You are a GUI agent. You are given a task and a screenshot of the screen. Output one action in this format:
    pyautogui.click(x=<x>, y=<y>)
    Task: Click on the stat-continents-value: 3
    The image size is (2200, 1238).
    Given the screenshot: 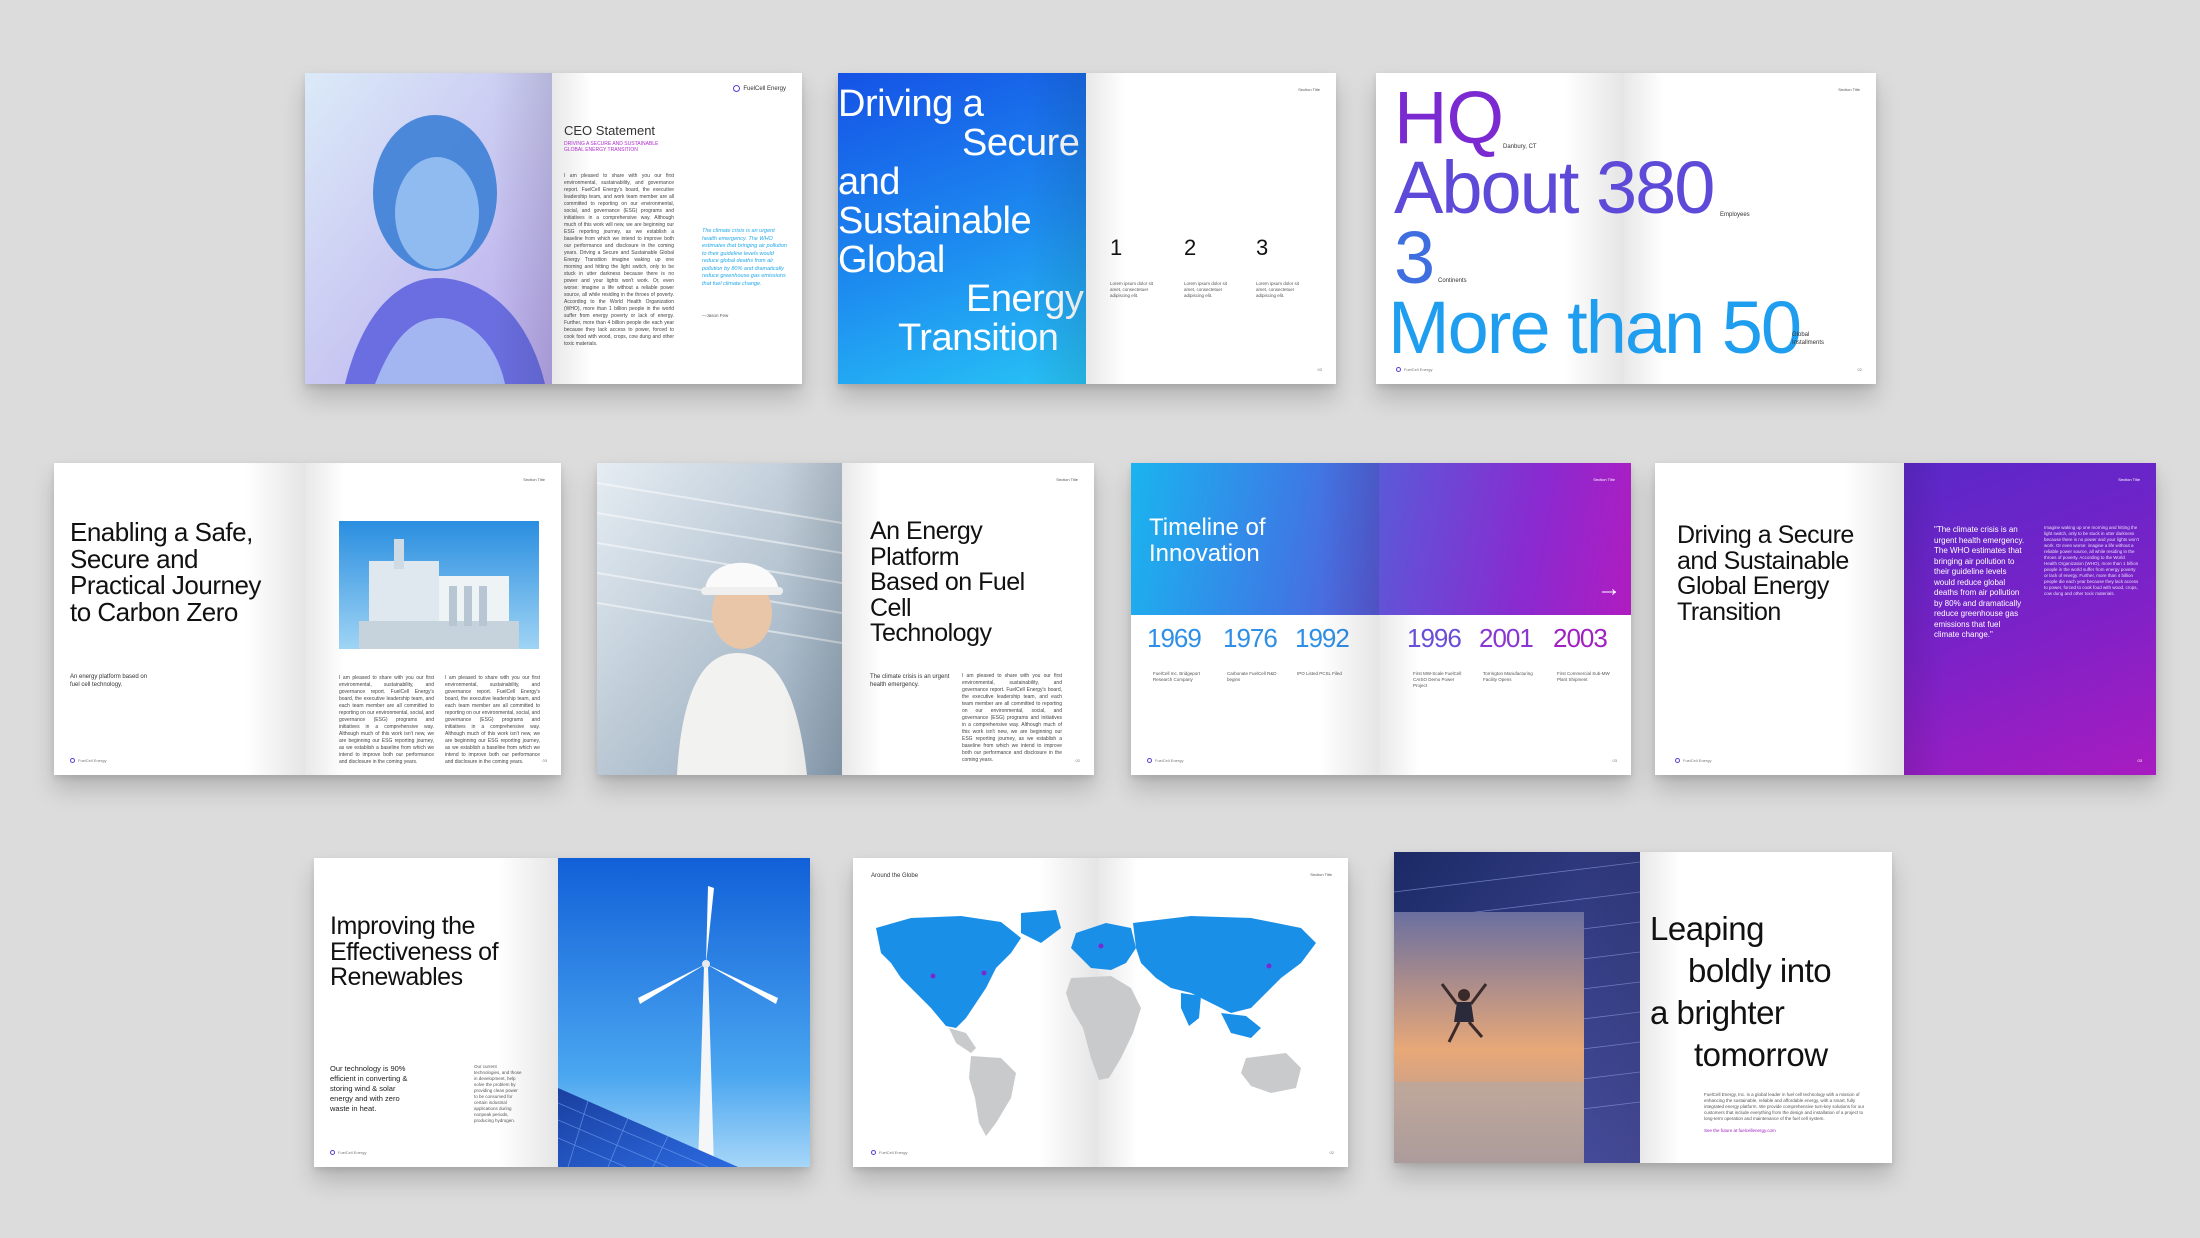 What is the action you would take?
    pyautogui.click(x=1414, y=257)
    